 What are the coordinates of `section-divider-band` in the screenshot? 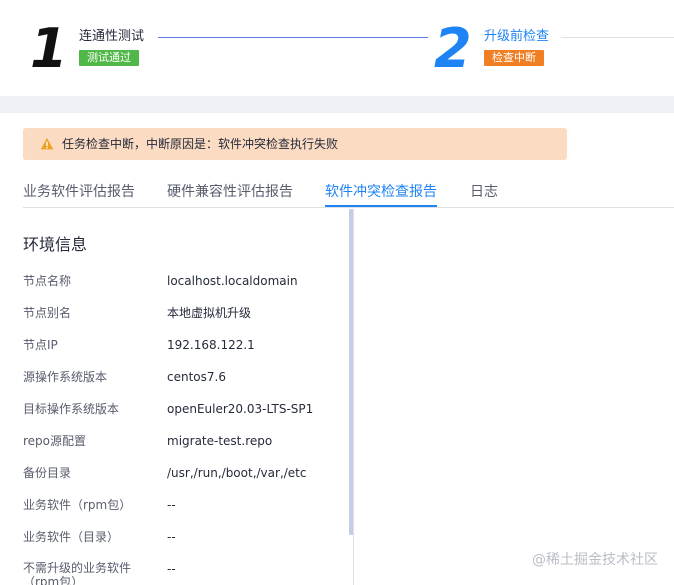 It's located at (337, 104).